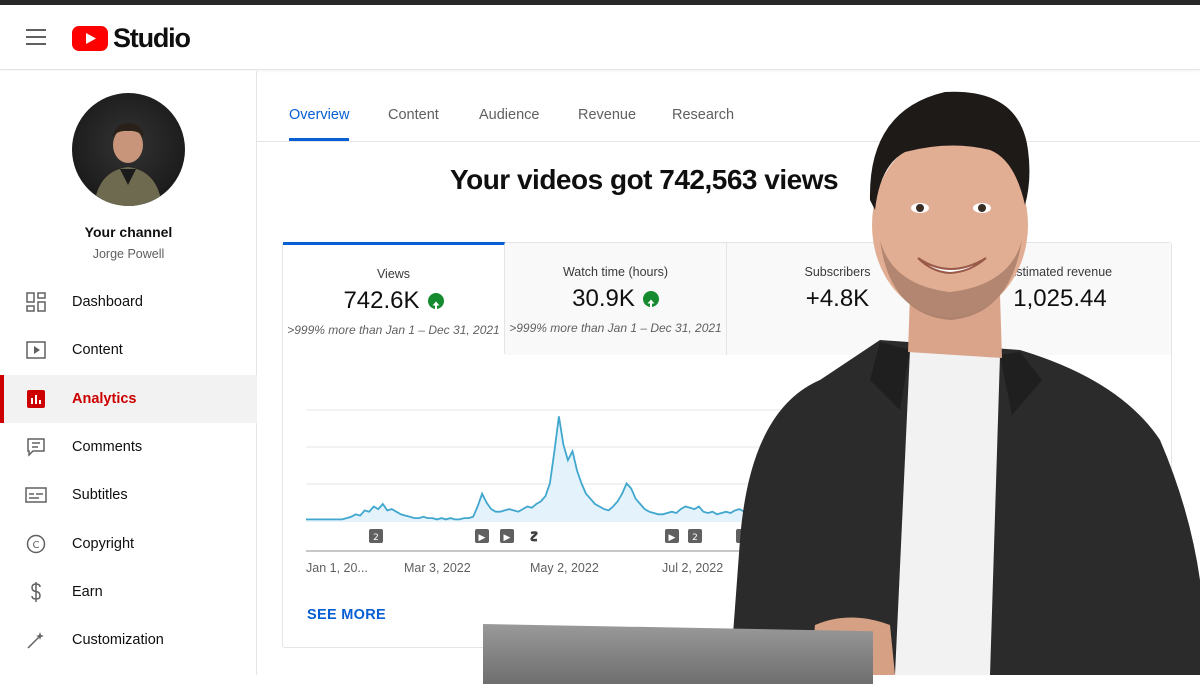 Image resolution: width=1200 pixels, height=684 pixels. I want to click on sidebar-item-label: Earn, so click(87, 591).